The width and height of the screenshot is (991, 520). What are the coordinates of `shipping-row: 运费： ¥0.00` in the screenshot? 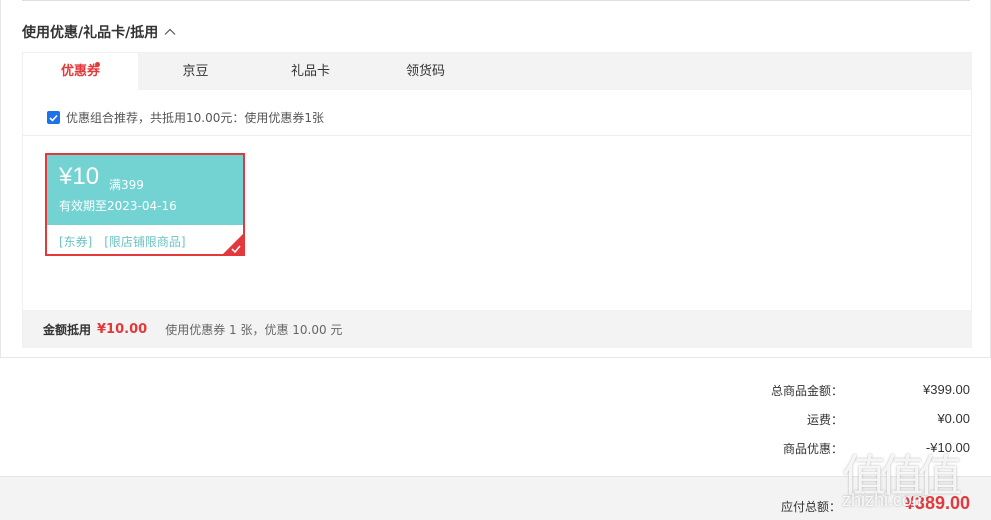 It's located at (495, 421).